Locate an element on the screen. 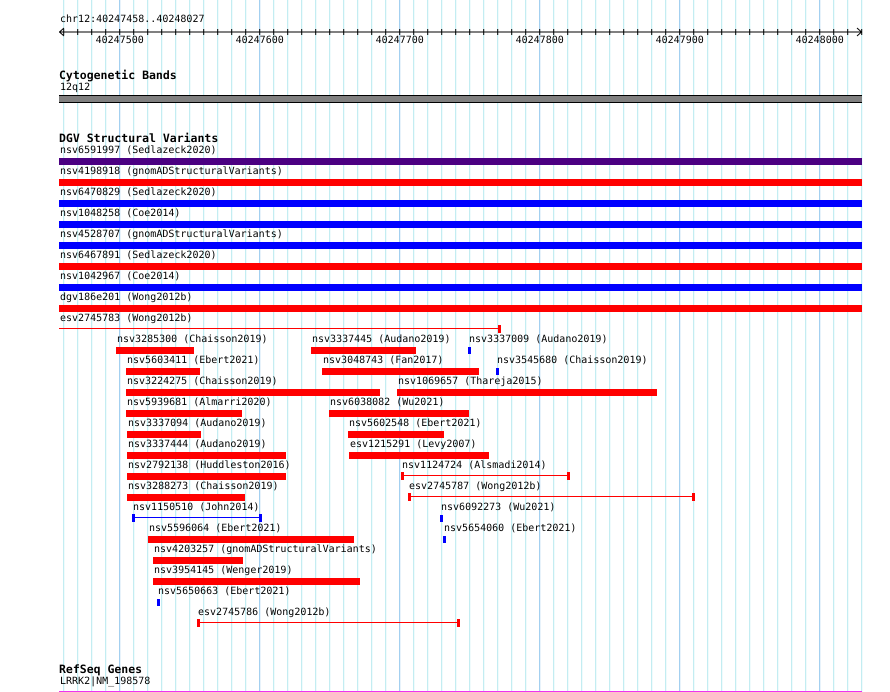 This screenshot has width=890, height=692. ruler-label: 40247500 is located at coordinates (119, 41).